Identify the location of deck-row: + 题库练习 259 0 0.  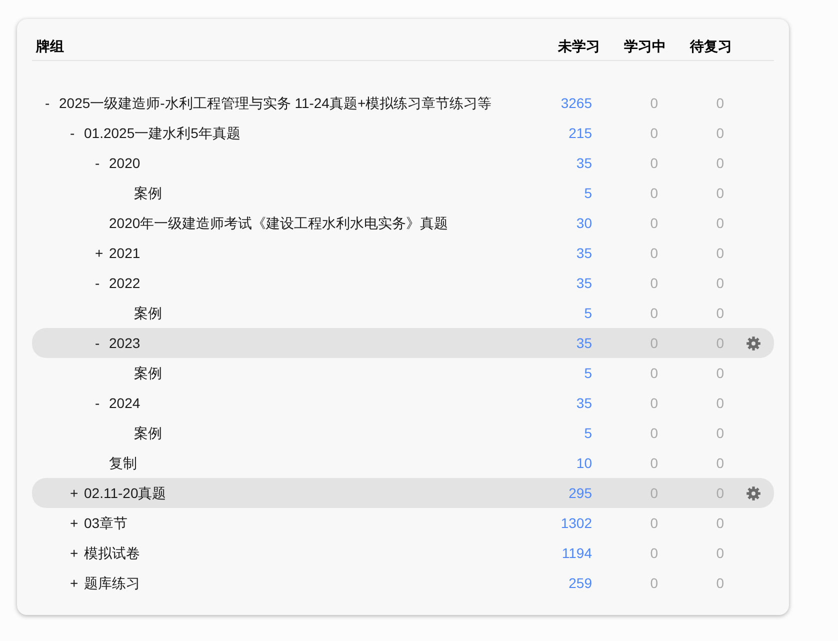
(403, 583).